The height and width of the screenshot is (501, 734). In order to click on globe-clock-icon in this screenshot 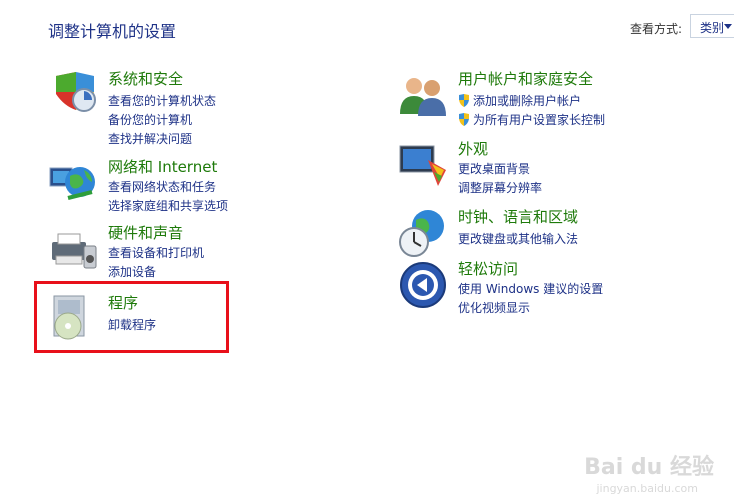, I will do `click(421, 233)`.